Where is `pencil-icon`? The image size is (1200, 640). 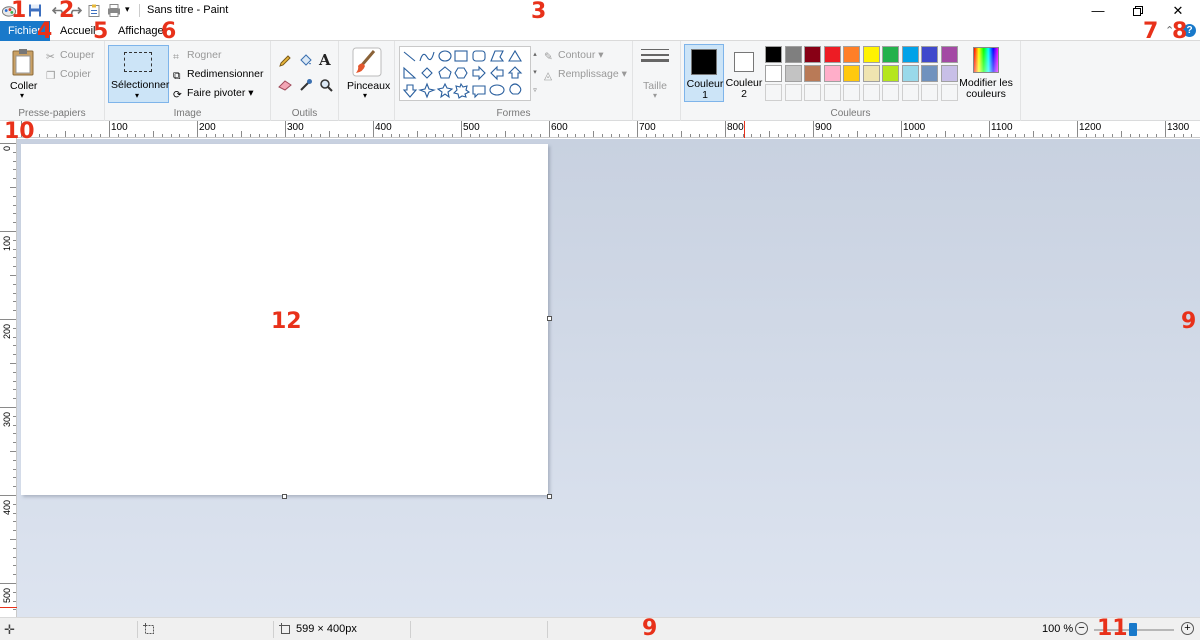 pencil-icon is located at coordinates (285, 61).